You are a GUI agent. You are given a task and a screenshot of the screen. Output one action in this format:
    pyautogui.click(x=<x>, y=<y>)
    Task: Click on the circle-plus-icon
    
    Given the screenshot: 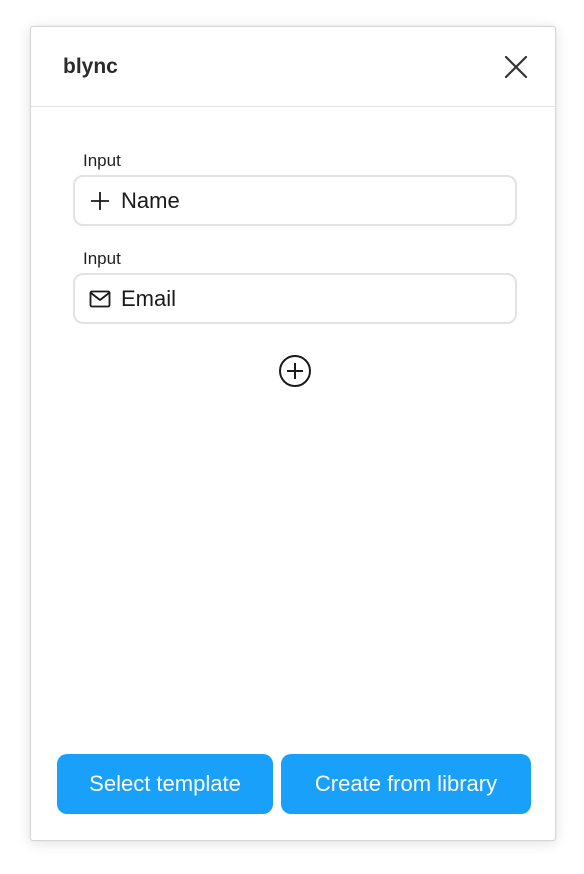 What is the action you would take?
    pyautogui.click(x=295, y=371)
    